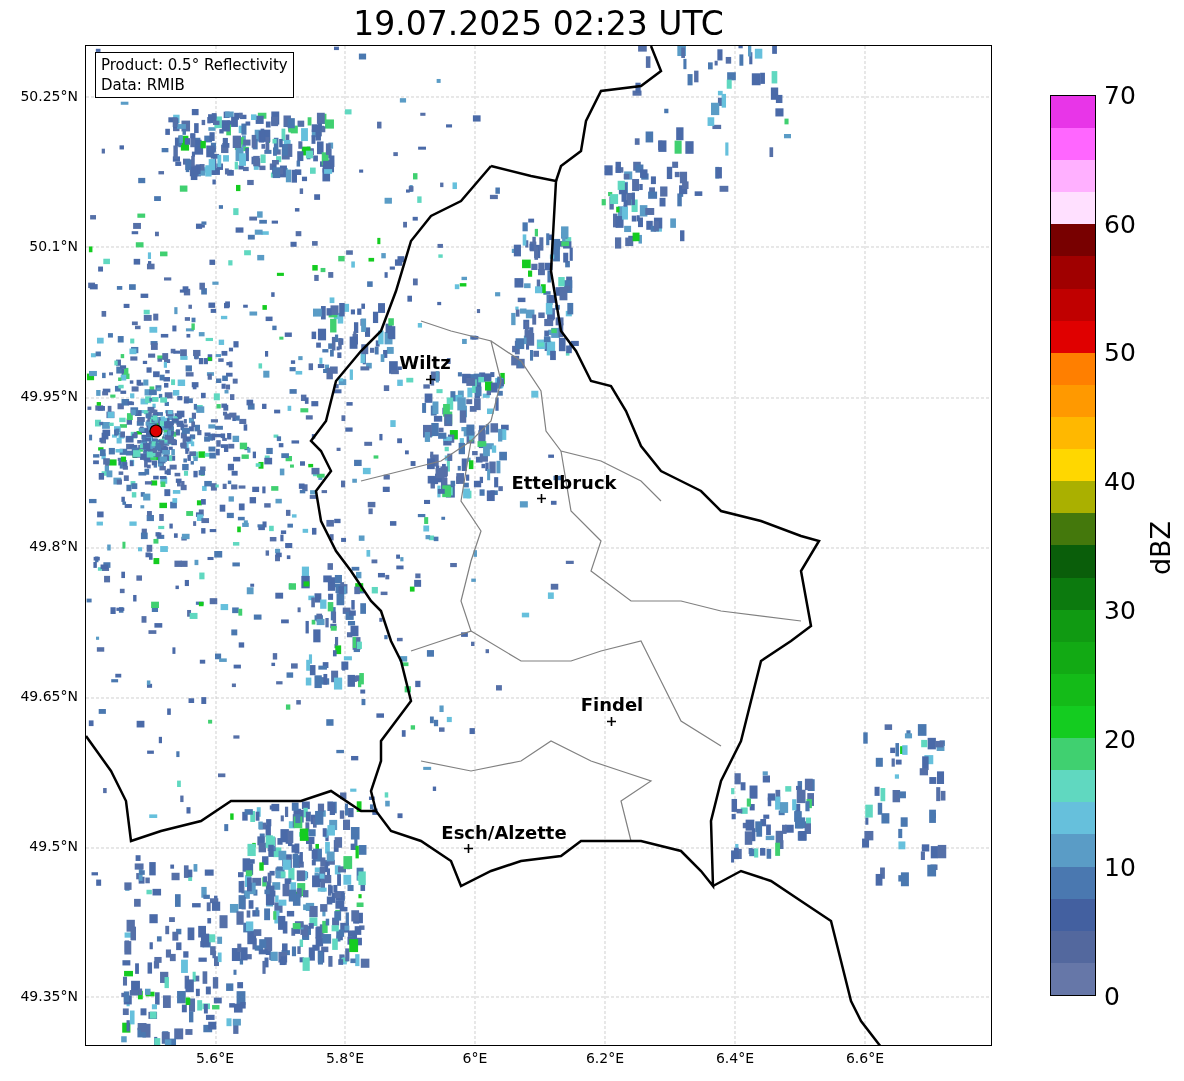 The height and width of the screenshot is (1081, 1184). What do you see at coordinates (53, 246) in the screenshot?
I see `y-tick-label: 50.1°N` at bounding box center [53, 246].